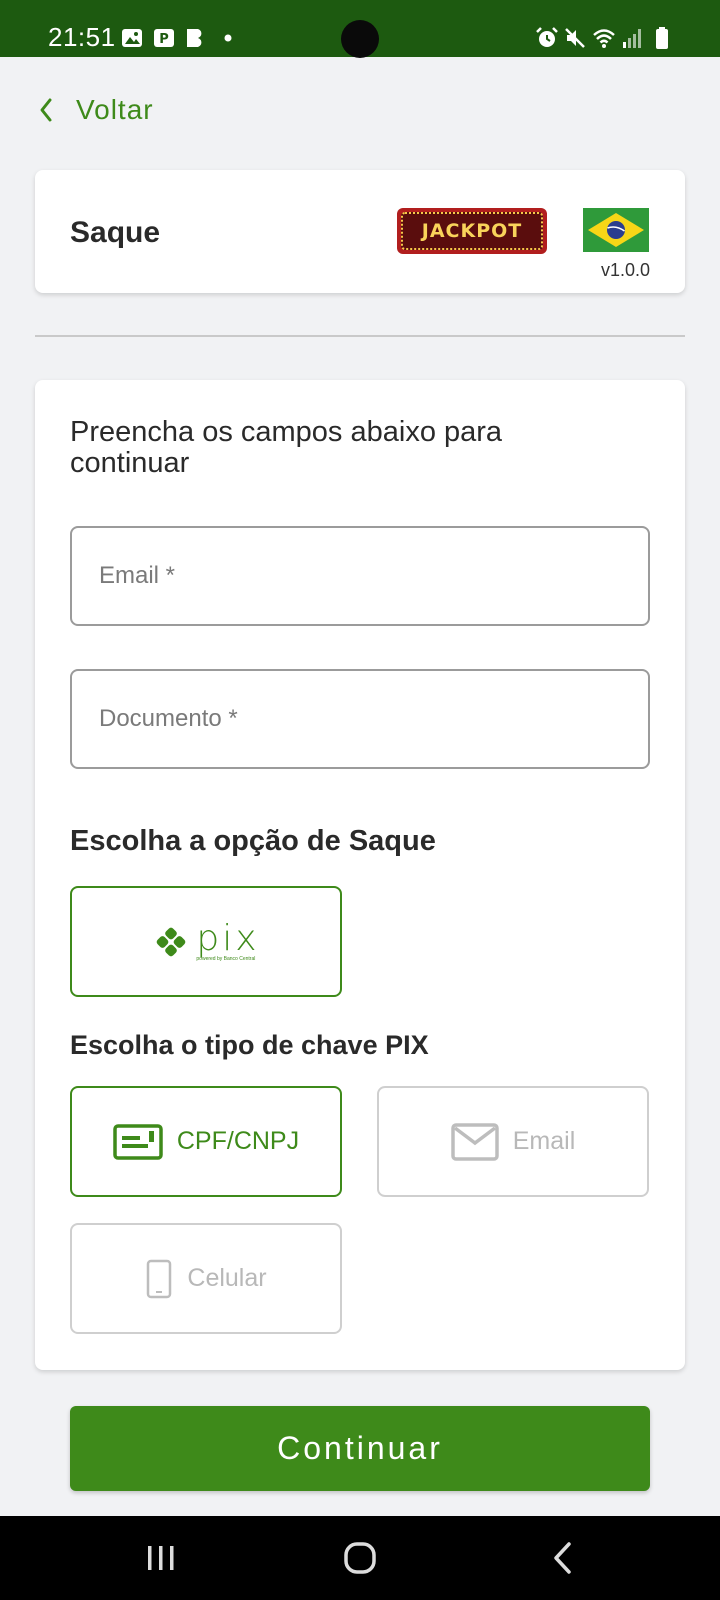  What do you see at coordinates (547, 37) in the screenshot?
I see `alarm-icon` at bounding box center [547, 37].